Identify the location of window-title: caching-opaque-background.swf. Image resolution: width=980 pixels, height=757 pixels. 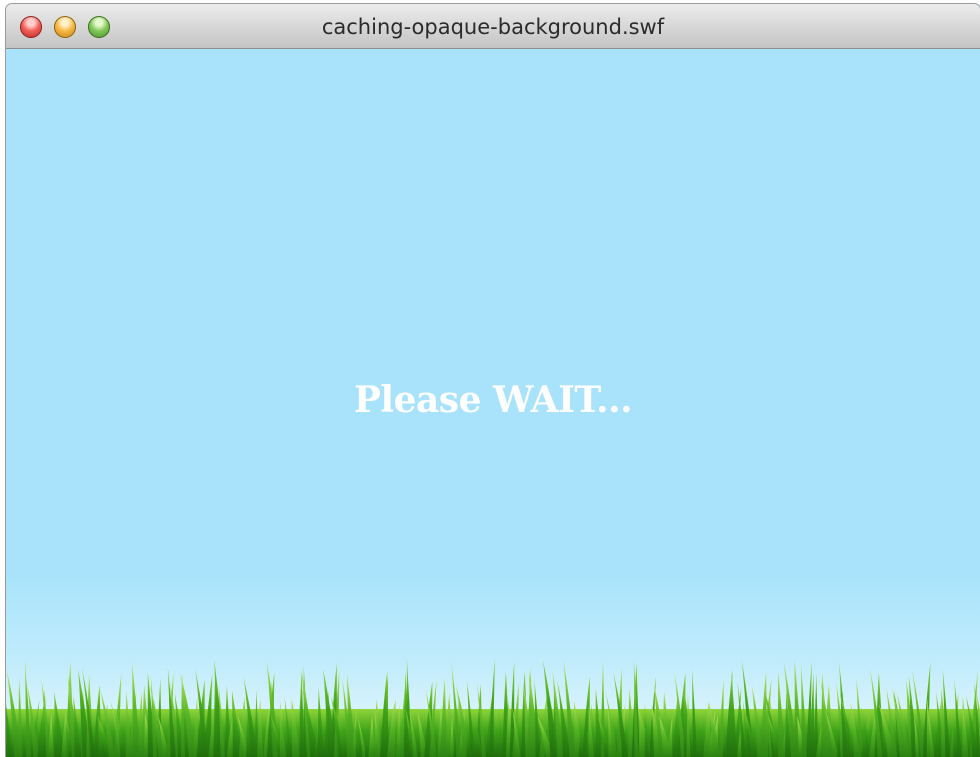
(493, 27).